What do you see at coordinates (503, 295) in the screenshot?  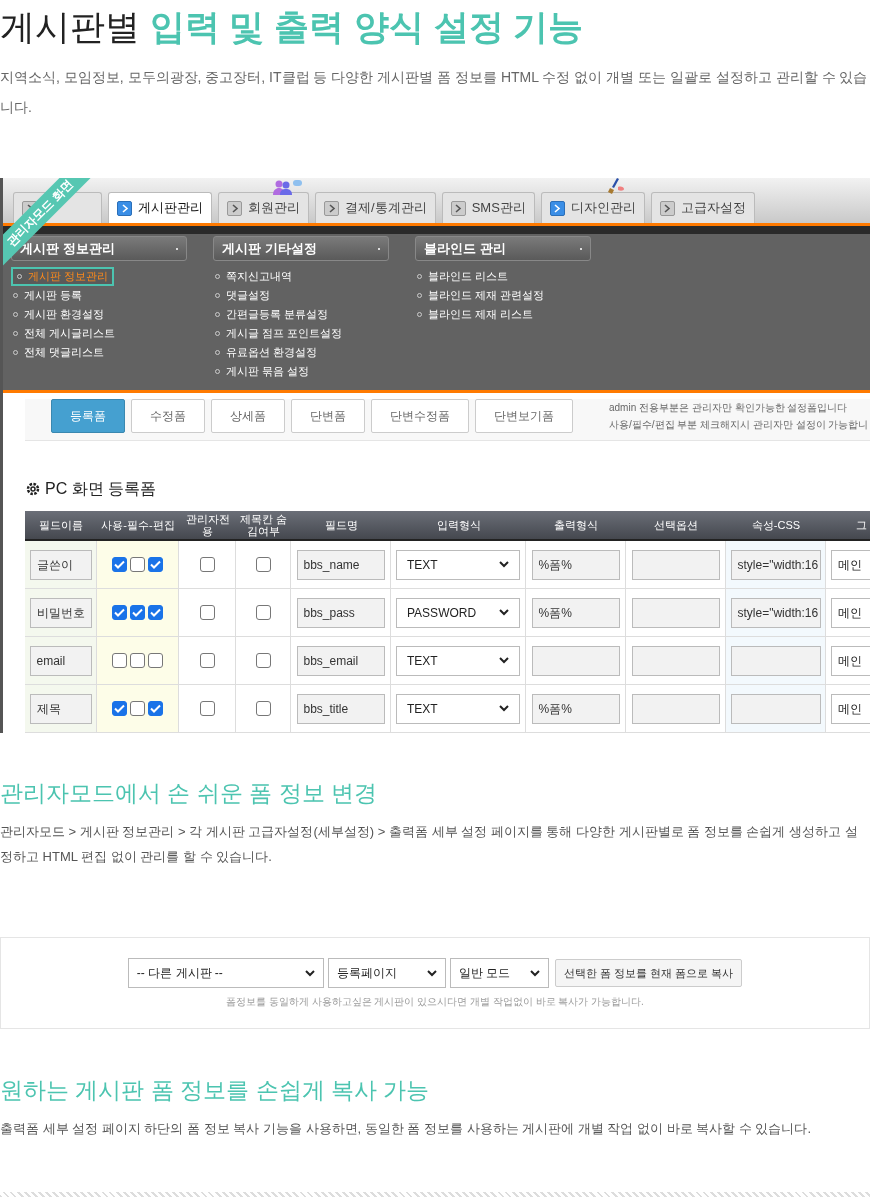 I see `menu-item: 블라인드 제재 관련설정` at bounding box center [503, 295].